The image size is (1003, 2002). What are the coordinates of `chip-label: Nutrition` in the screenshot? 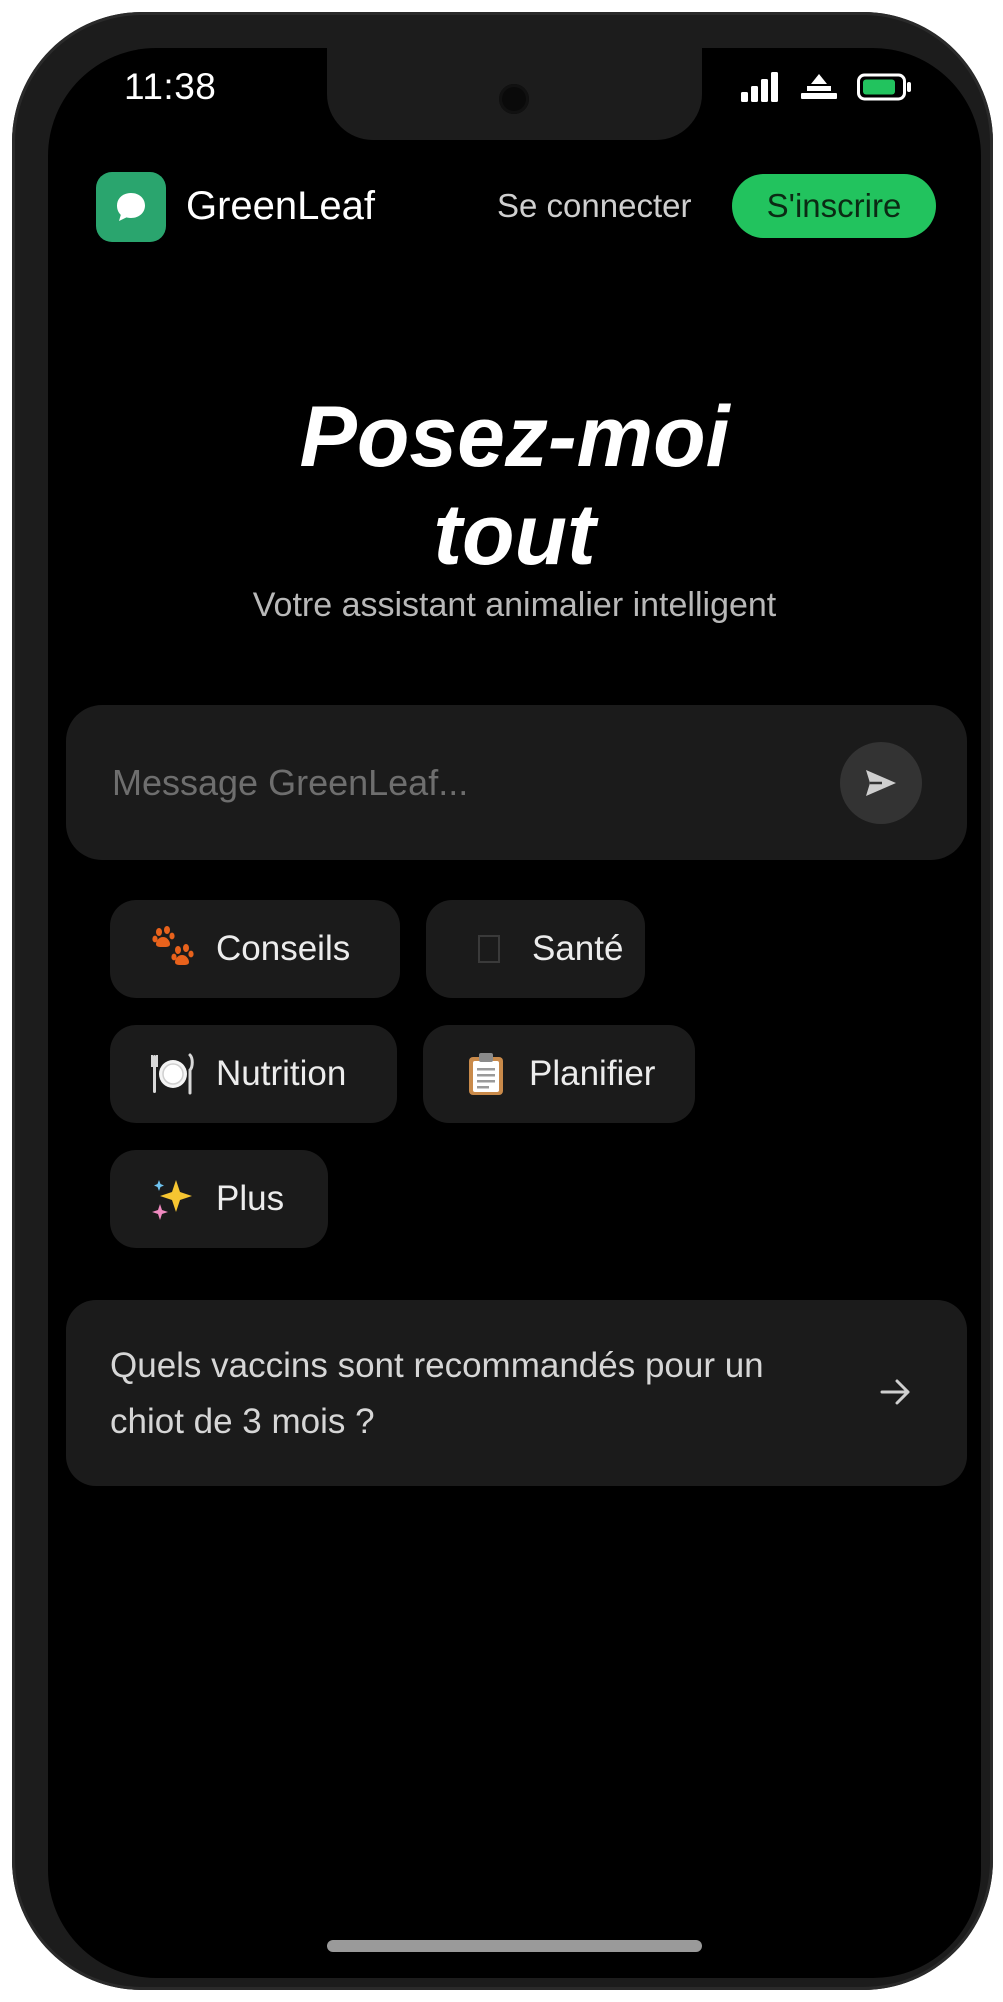 It's located at (281, 1073).